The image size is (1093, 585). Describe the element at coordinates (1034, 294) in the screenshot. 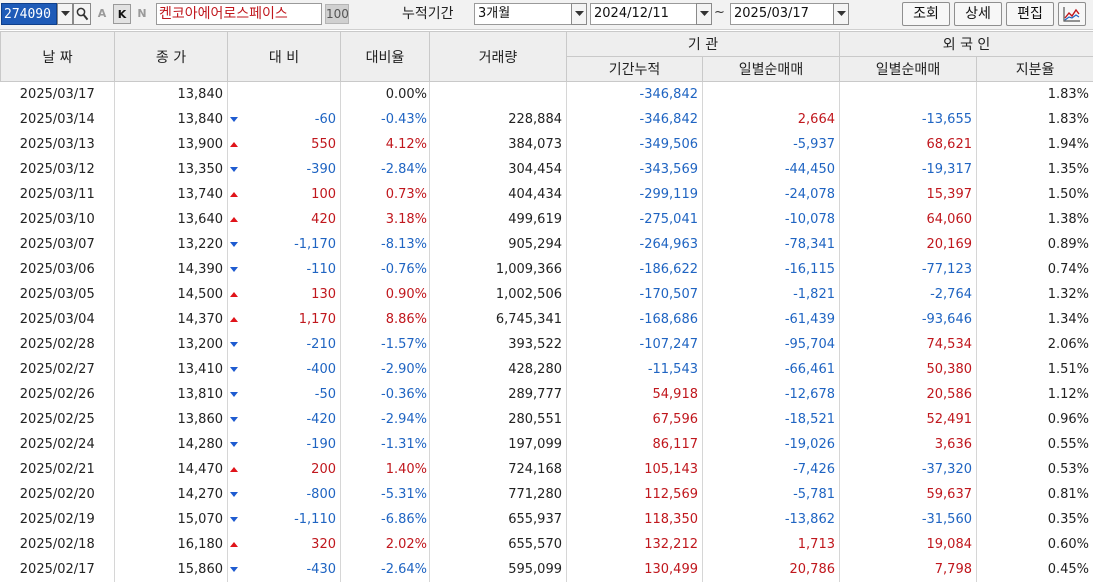

I see `cell-foreign-share: 1.32%` at that location.